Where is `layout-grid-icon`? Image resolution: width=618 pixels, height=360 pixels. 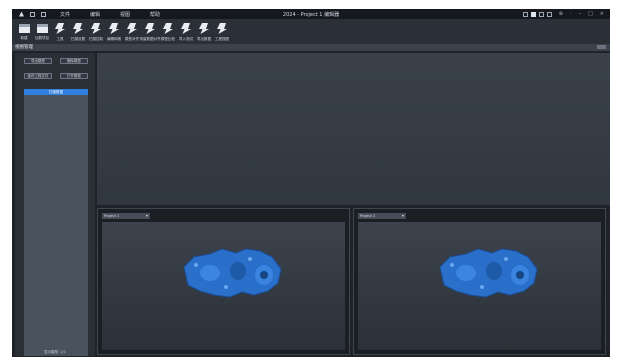
layout-grid-icon is located at coordinates (549, 14).